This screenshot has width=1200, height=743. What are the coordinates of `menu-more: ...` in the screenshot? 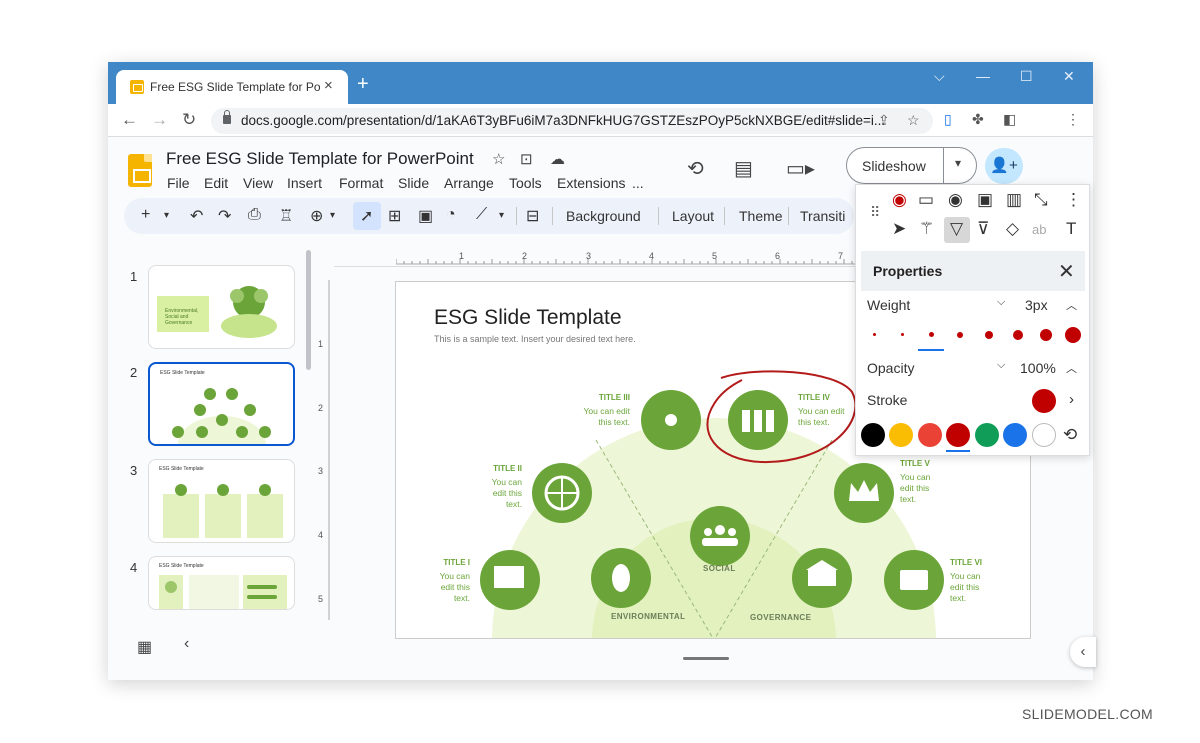 It's located at (638, 183).